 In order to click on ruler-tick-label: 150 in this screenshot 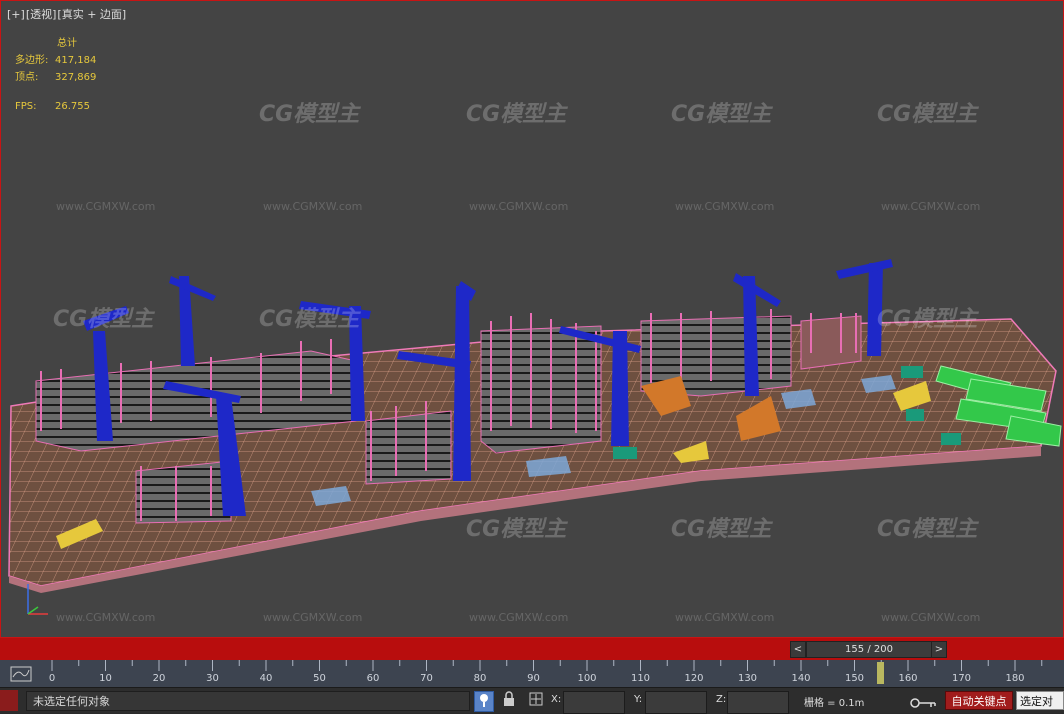, I will do `click(854, 678)`.